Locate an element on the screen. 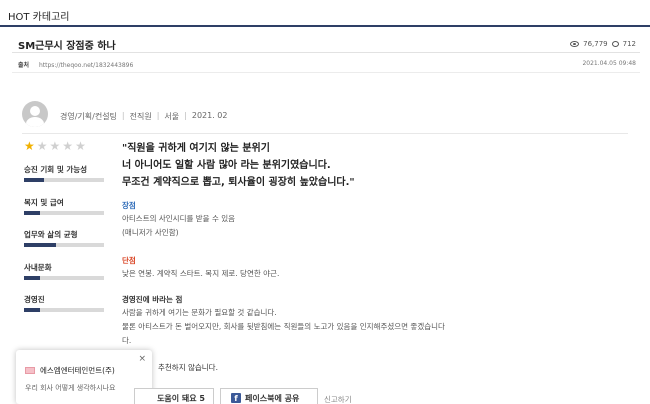 The image size is (650, 404). comment-icon is located at coordinates (615, 44).